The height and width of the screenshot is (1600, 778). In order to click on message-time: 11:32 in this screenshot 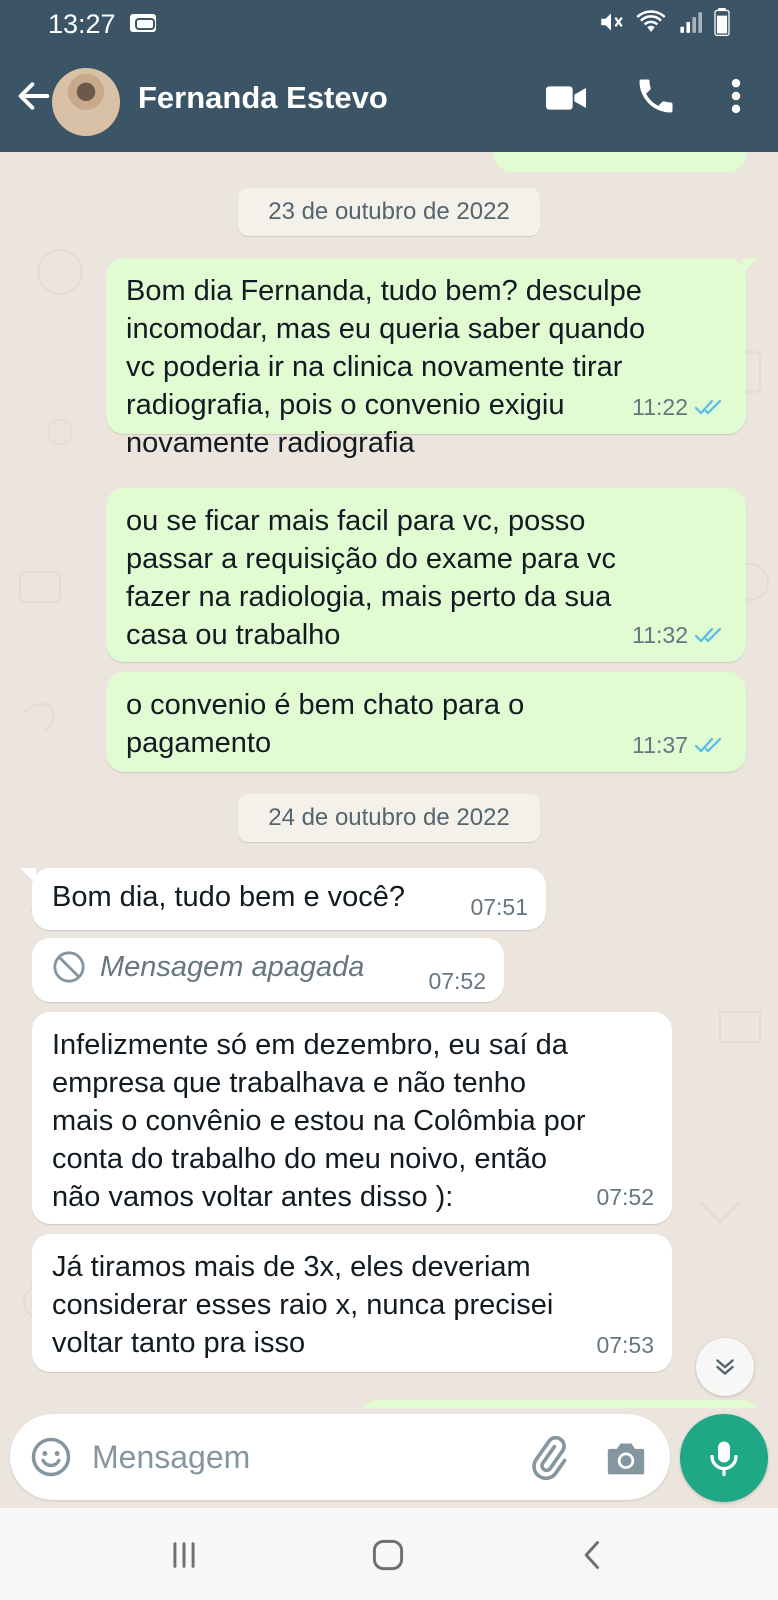, I will do `click(660, 635)`.